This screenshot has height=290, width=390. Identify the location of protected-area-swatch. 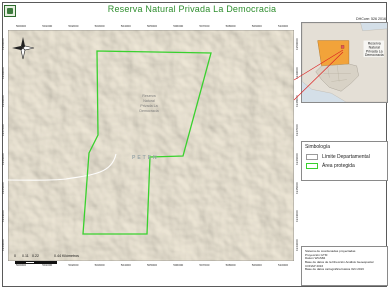
(312, 166).